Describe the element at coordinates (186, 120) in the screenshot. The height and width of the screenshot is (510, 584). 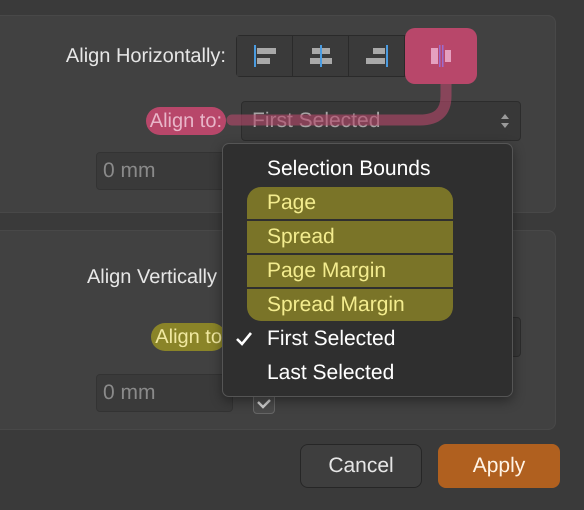
I see `align-to-label: Align to:` at that location.